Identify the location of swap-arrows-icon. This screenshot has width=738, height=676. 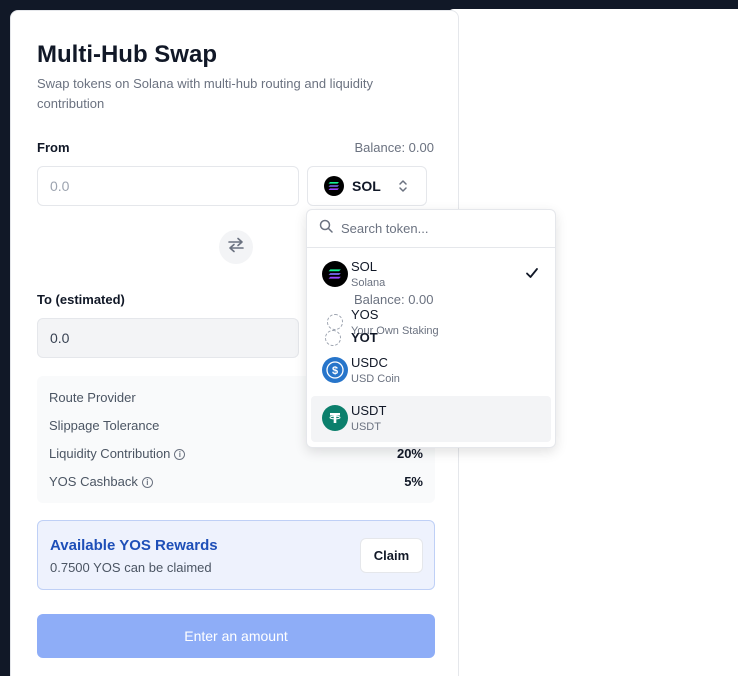
(236, 247).